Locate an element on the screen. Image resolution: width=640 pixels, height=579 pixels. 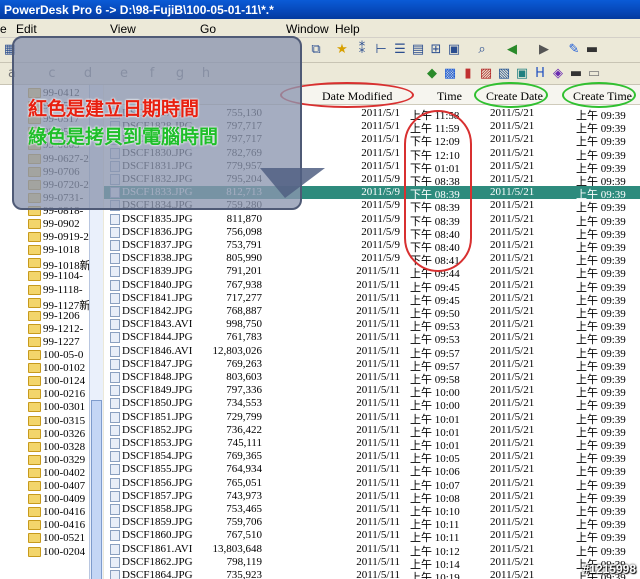
tree-folder-item: 99-1212- is located at coordinates (51, 329).